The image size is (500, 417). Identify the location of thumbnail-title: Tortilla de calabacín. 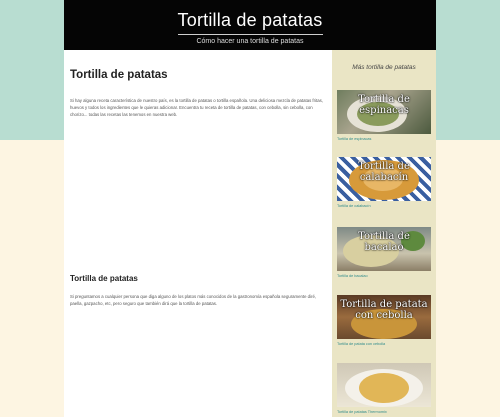
(384, 172).